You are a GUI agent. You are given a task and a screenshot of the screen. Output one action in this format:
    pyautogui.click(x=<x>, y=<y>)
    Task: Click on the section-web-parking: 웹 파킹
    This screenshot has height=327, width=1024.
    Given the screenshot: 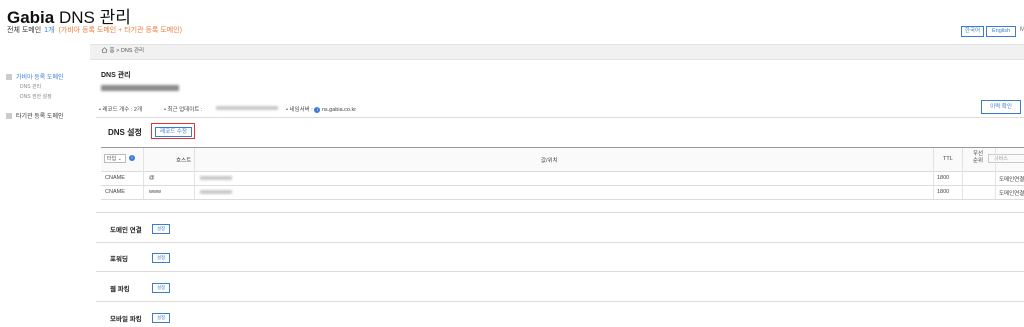 What is the action you would take?
    pyautogui.click(x=120, y=289)
    